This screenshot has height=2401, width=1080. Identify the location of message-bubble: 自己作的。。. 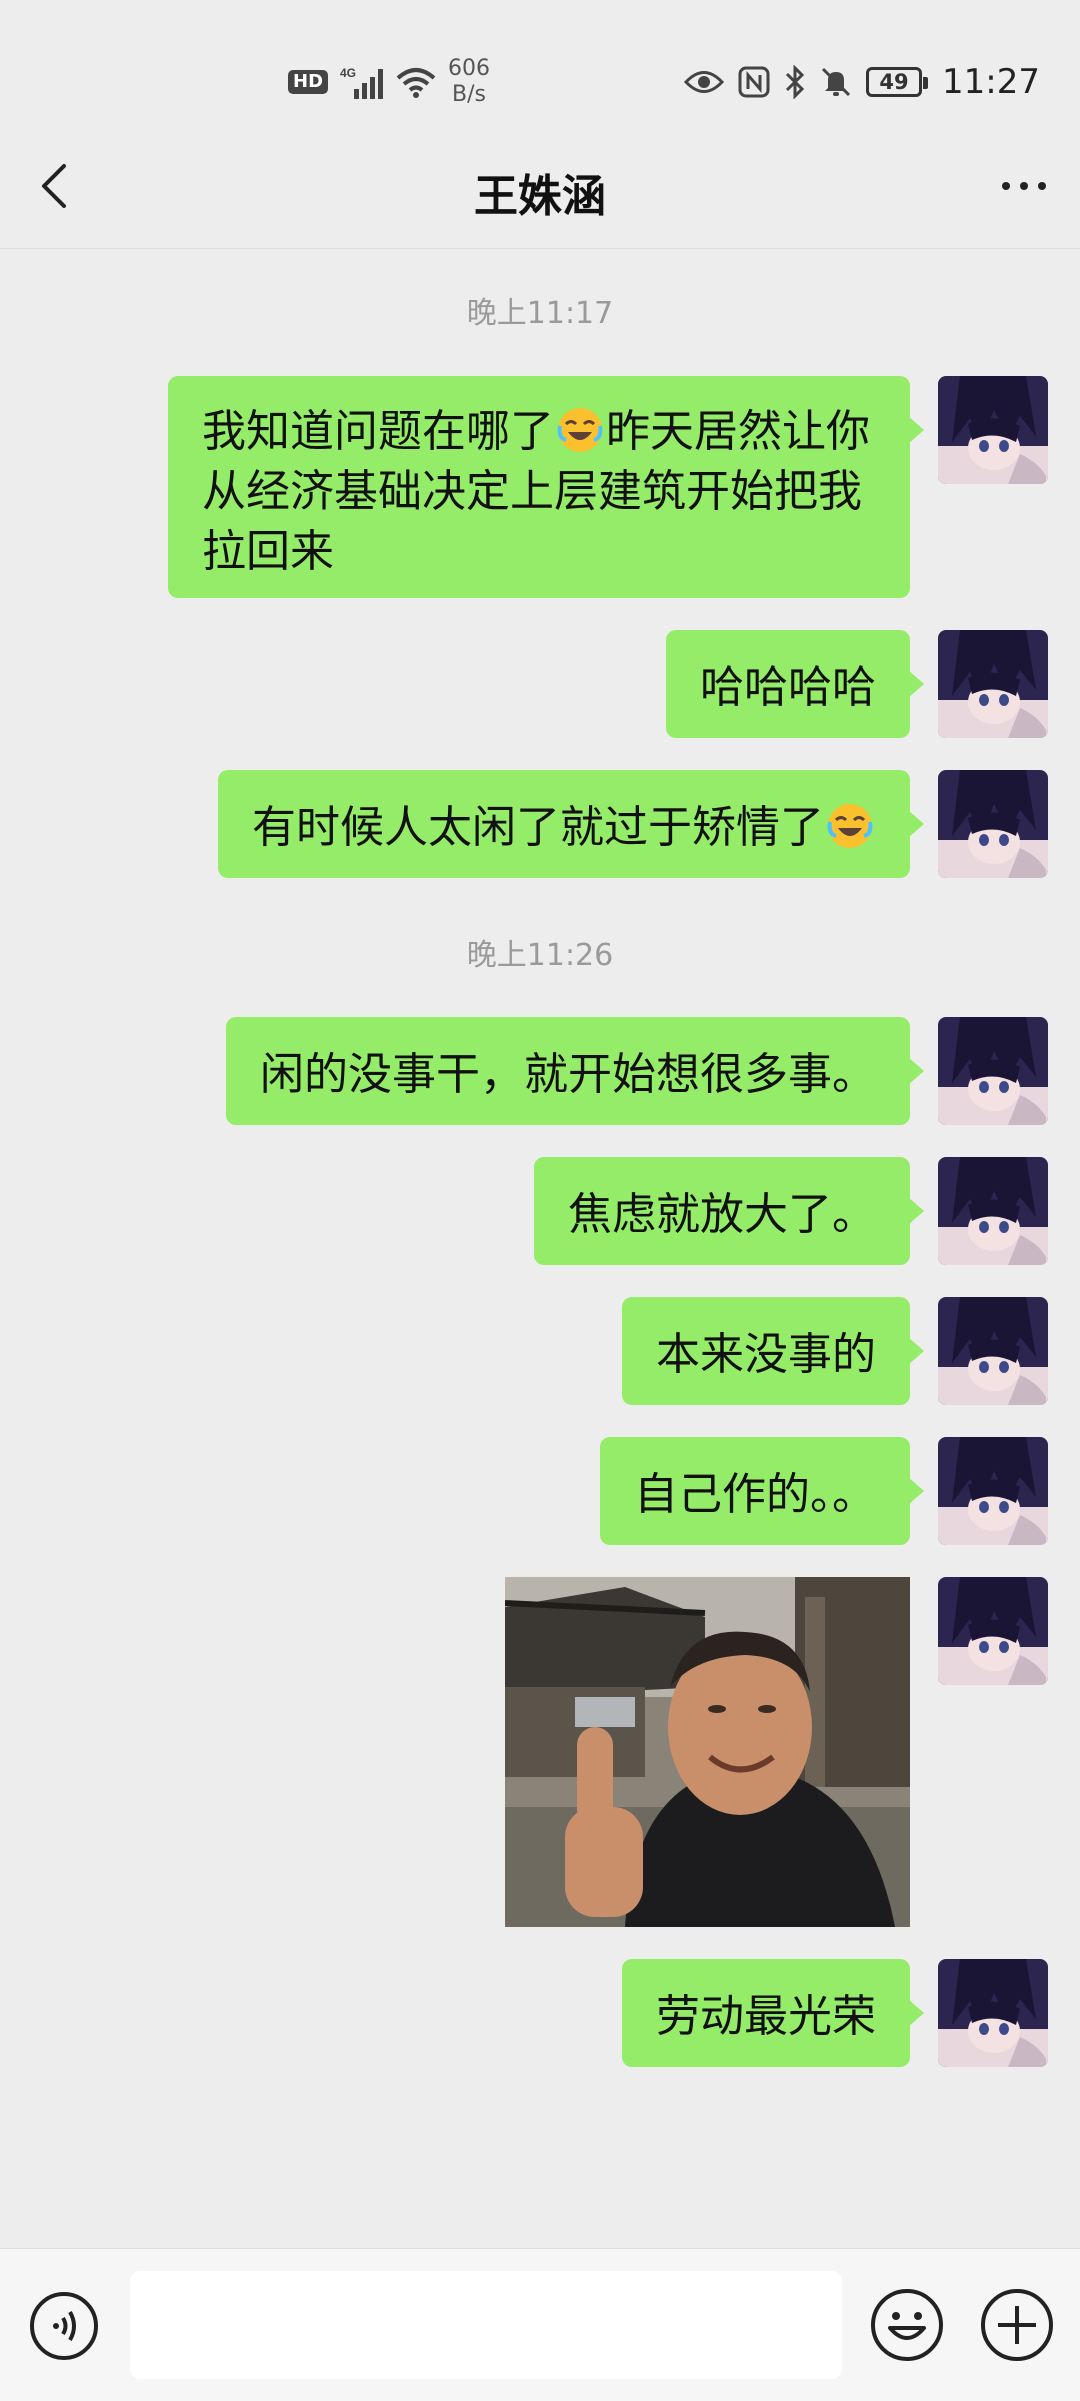
(762, 1491).